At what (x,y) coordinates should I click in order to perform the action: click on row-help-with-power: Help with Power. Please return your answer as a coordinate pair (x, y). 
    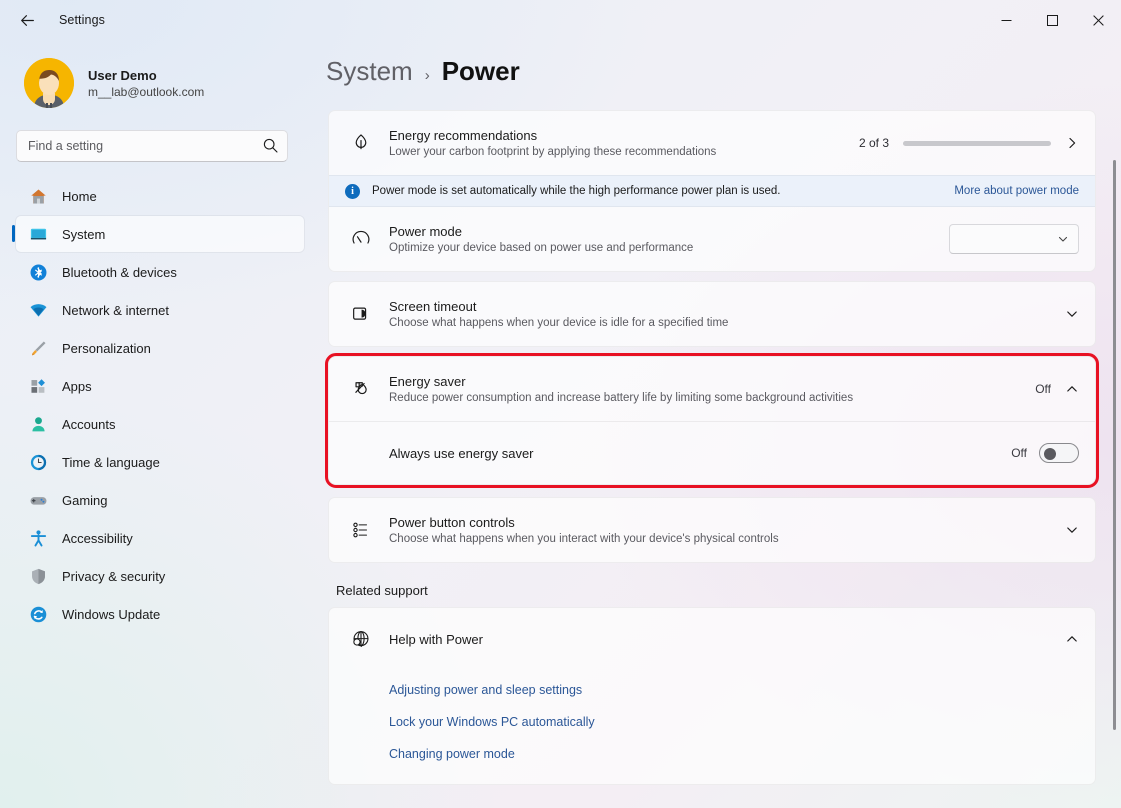
    Looking at the image, I should click on (712, 639).